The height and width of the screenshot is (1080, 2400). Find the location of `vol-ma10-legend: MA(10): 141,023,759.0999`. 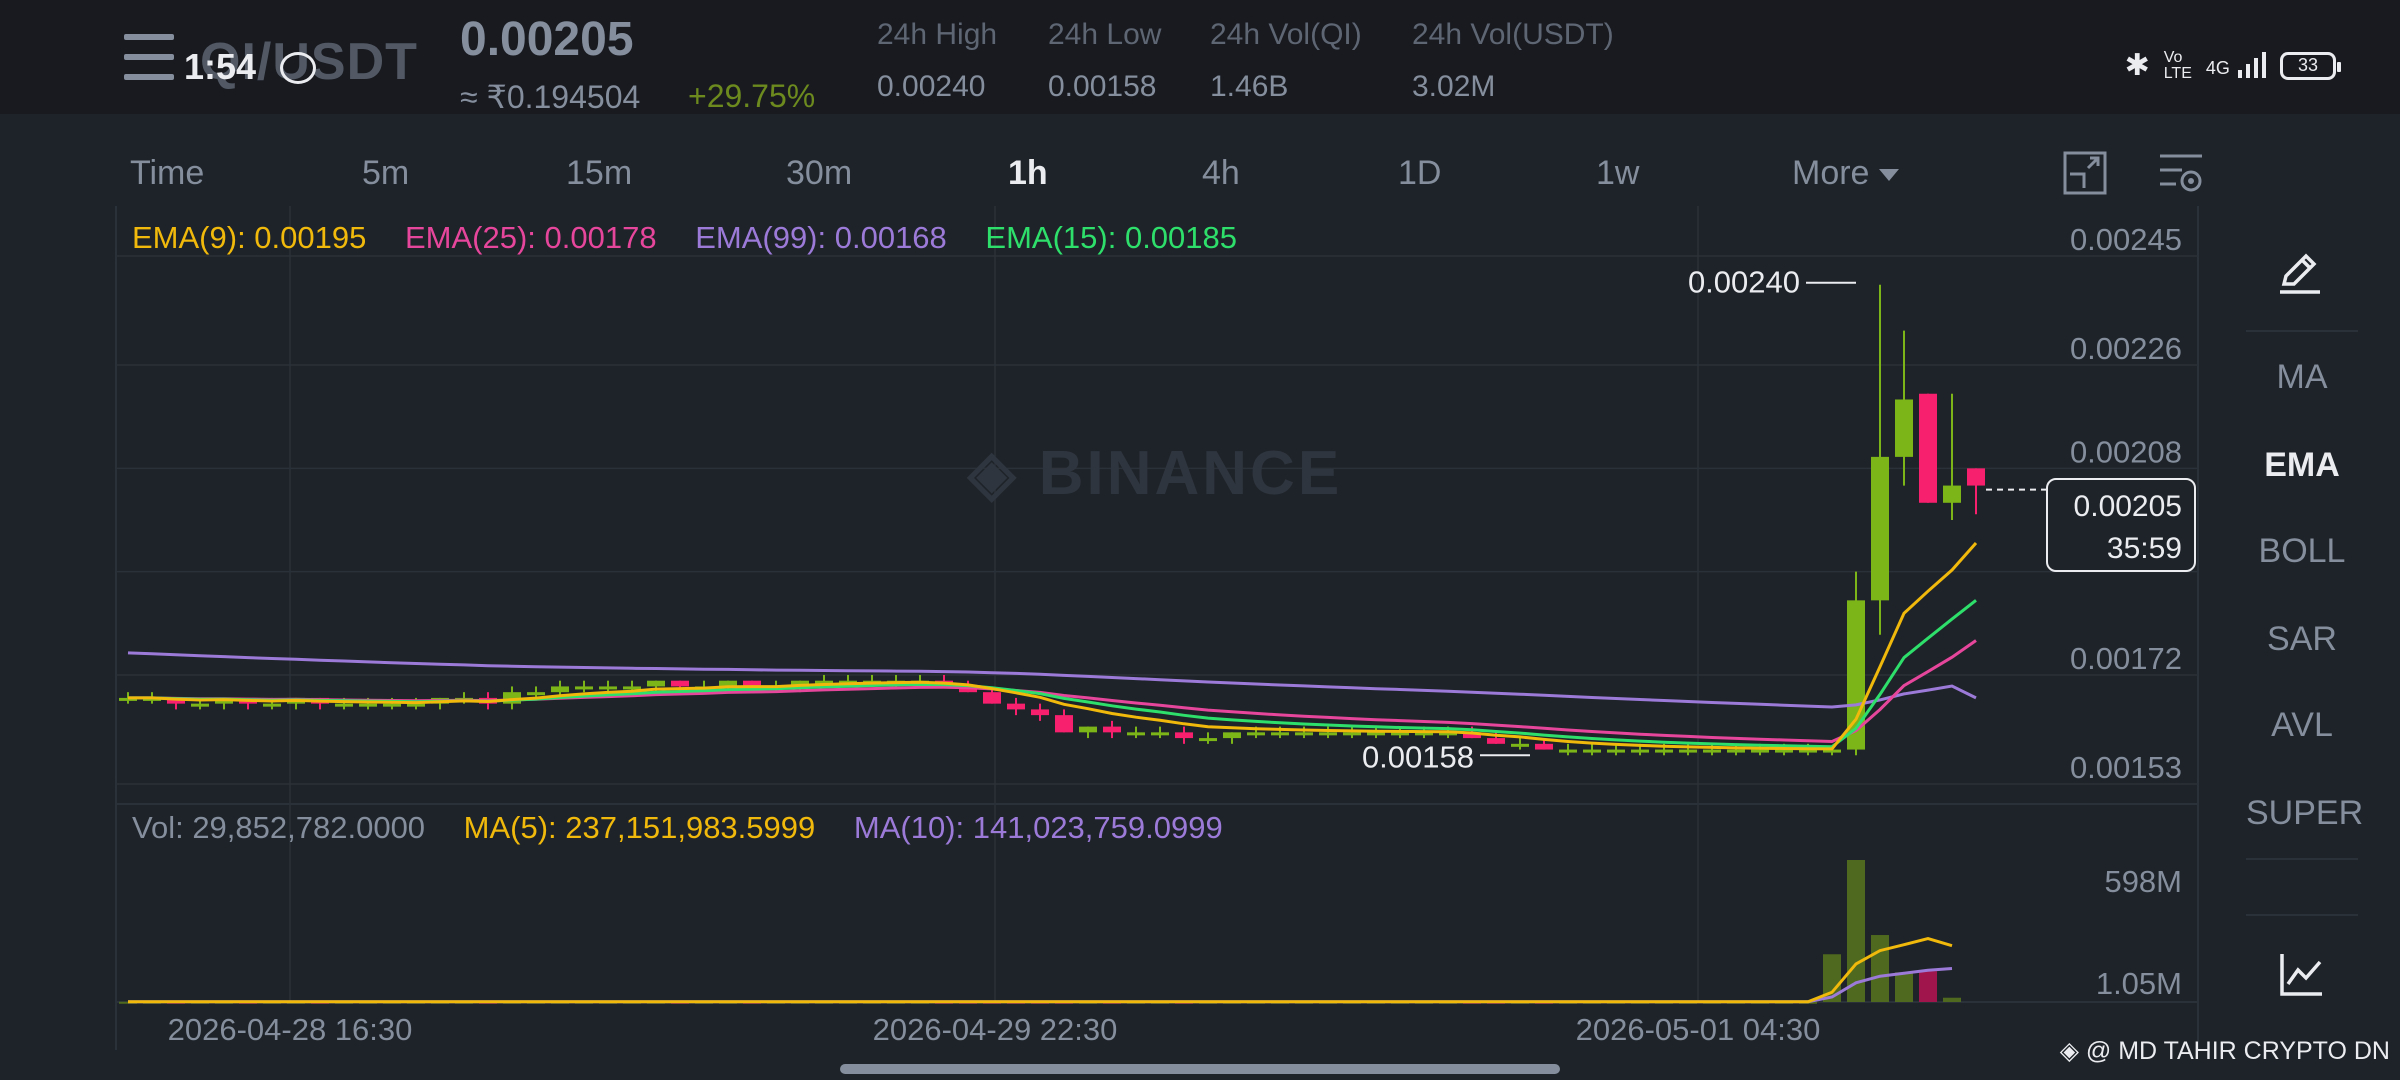

vol-ma10-legend: MA(10): 141,023,759.0999 is located at coordinates (1038, 827).